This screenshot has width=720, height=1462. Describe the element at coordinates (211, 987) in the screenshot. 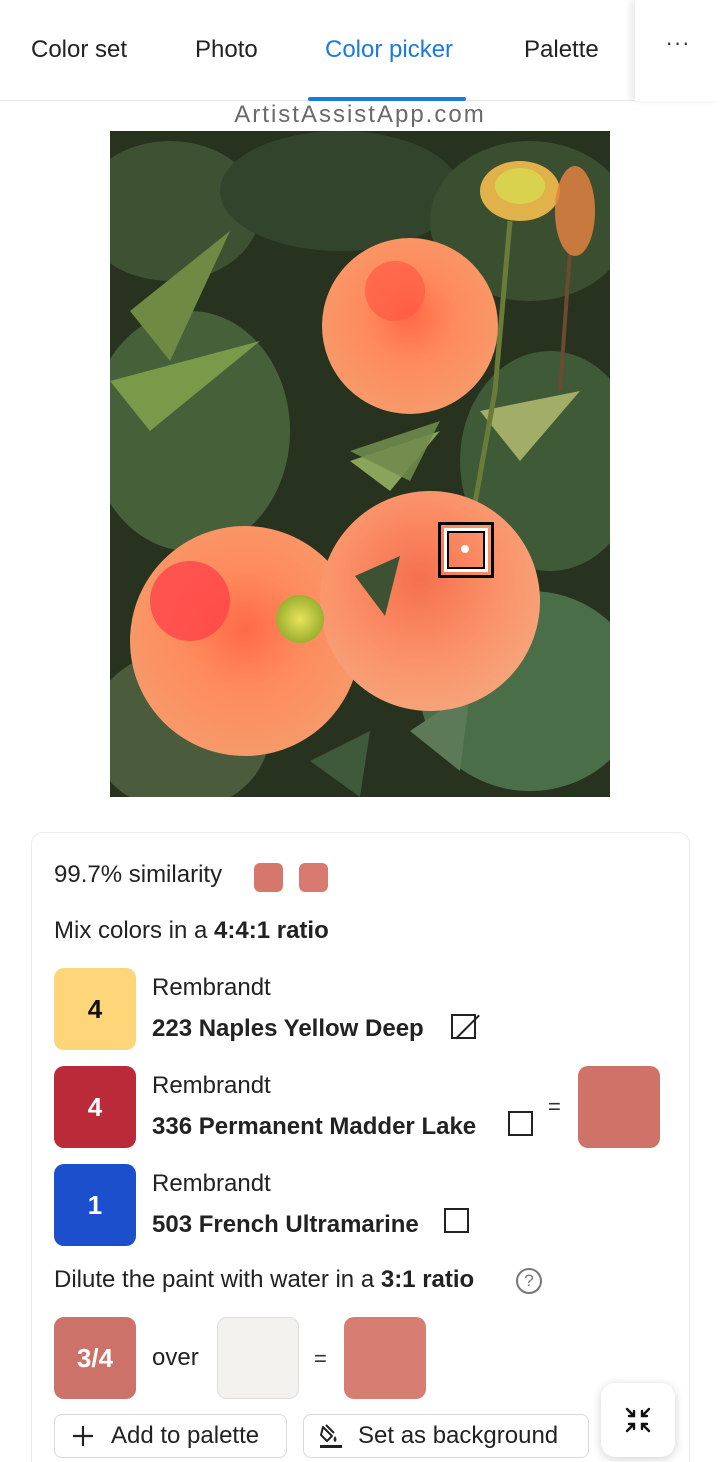

I see `paint-1-brand: Rembrandt` at that location.